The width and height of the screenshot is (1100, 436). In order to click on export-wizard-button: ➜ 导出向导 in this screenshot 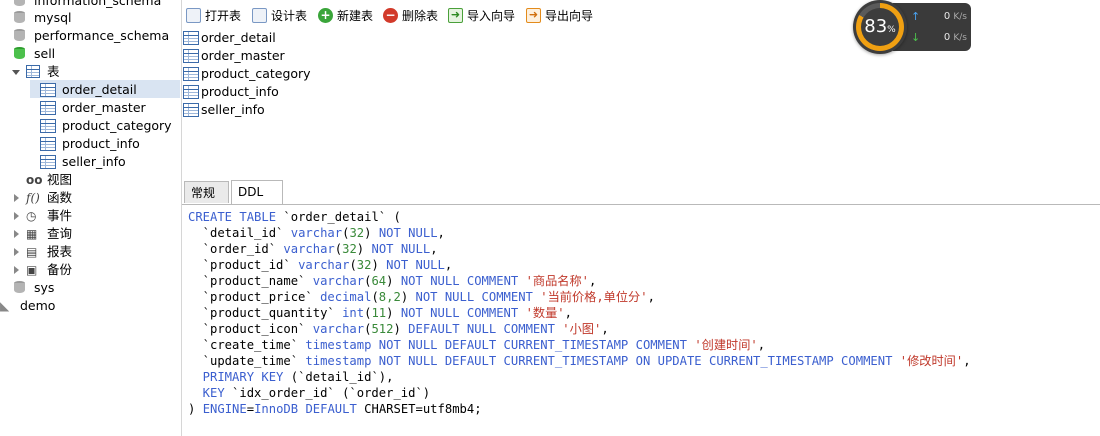, I will do `click(563, 16)`.